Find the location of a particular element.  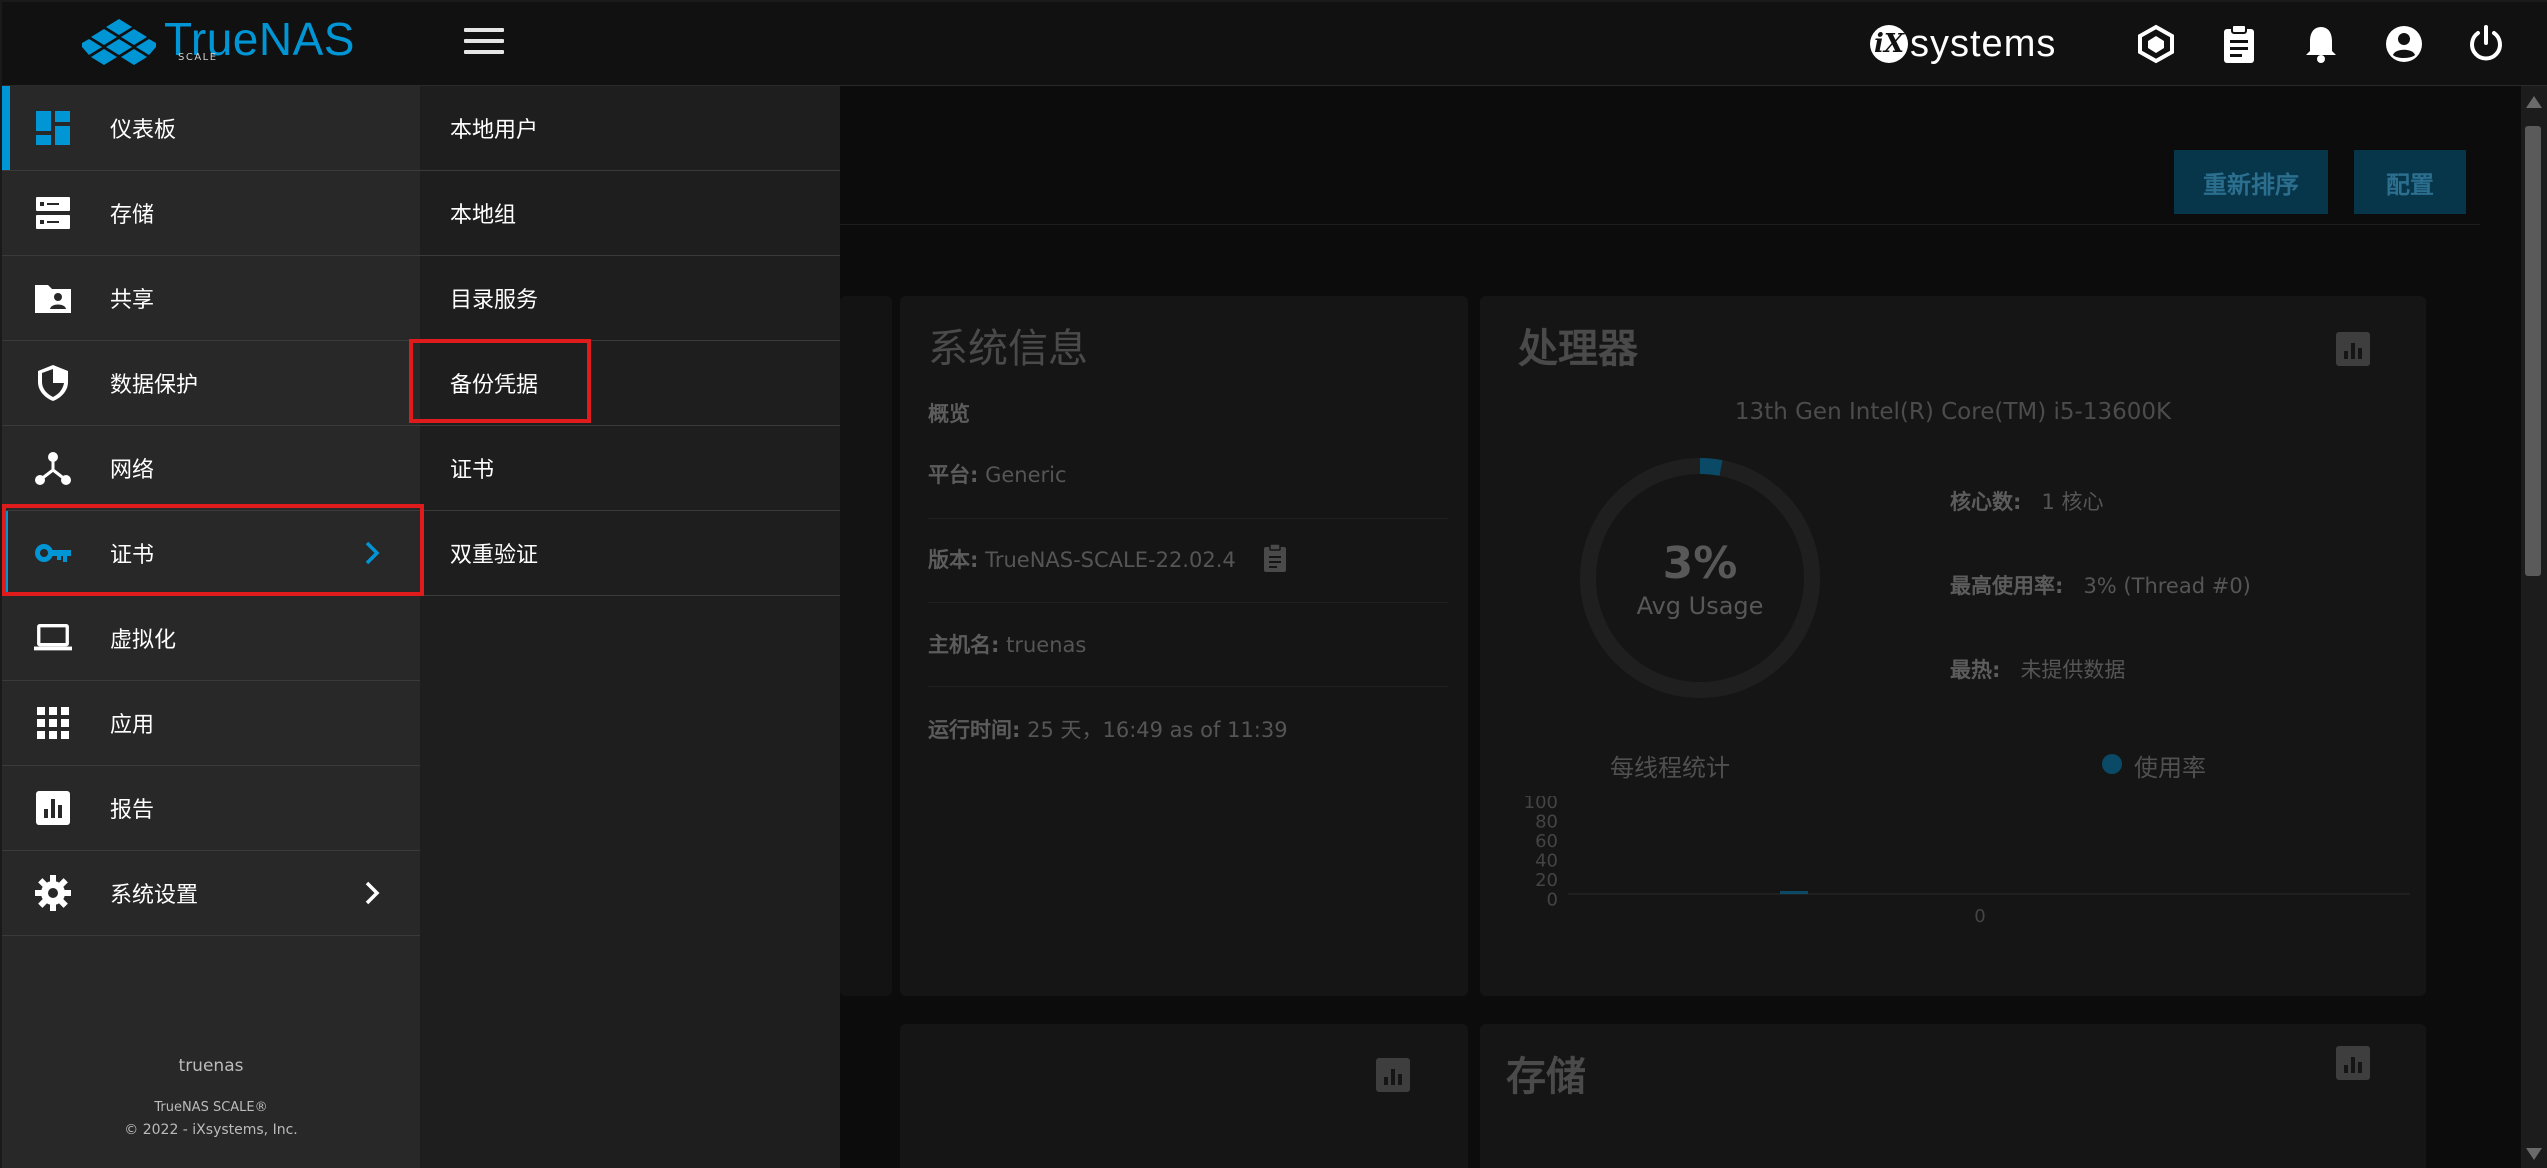

clipboard-icon is located at coordinates (2239, 44).